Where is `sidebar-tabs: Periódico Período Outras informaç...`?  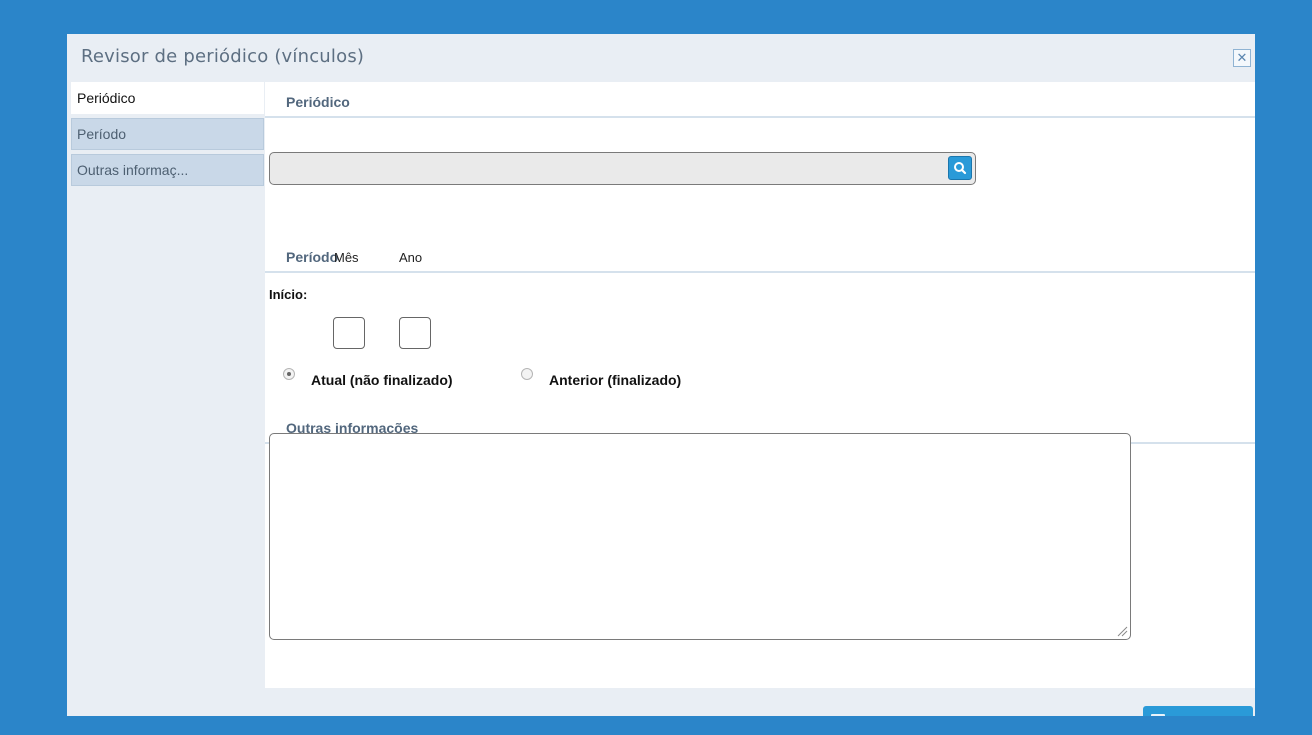 sidebar-tabs: Periódico Período Outras informaç... is located at coordinates (167, 136).